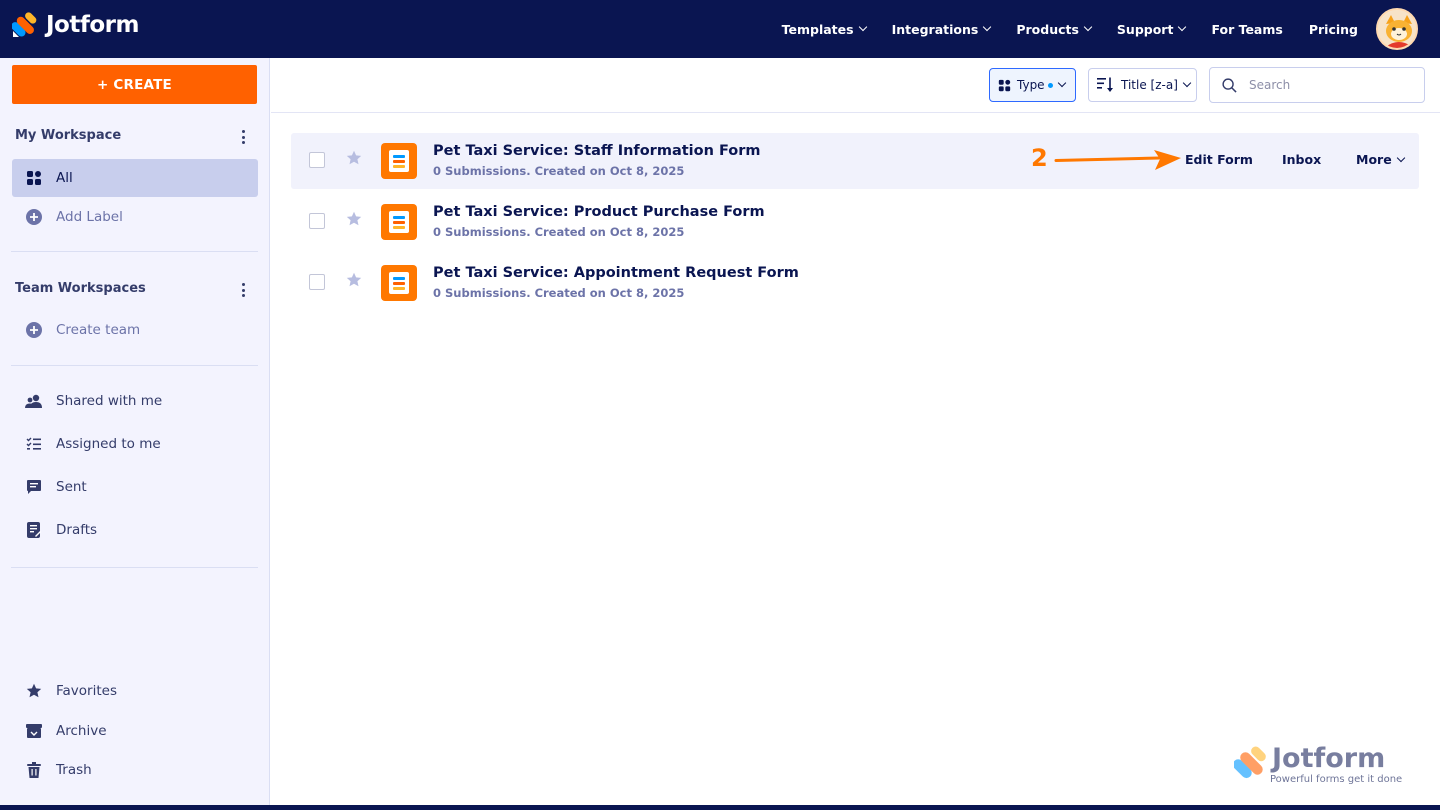 Image resolution: width=1440 pixels, height=810 pixels. I want to click on form-title: Pet Taxi Service: Staff Information Form, so click(597, 151).